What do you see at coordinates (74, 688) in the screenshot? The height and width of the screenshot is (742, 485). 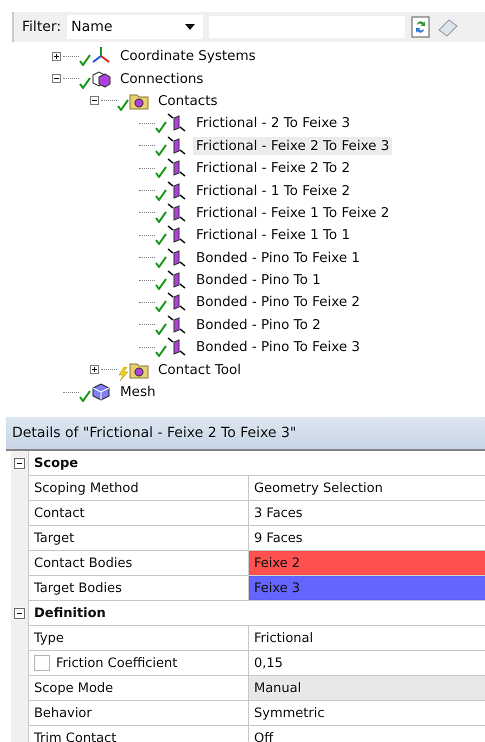 I see `property-label: Scope Mode` at bounding box center [74, 688].